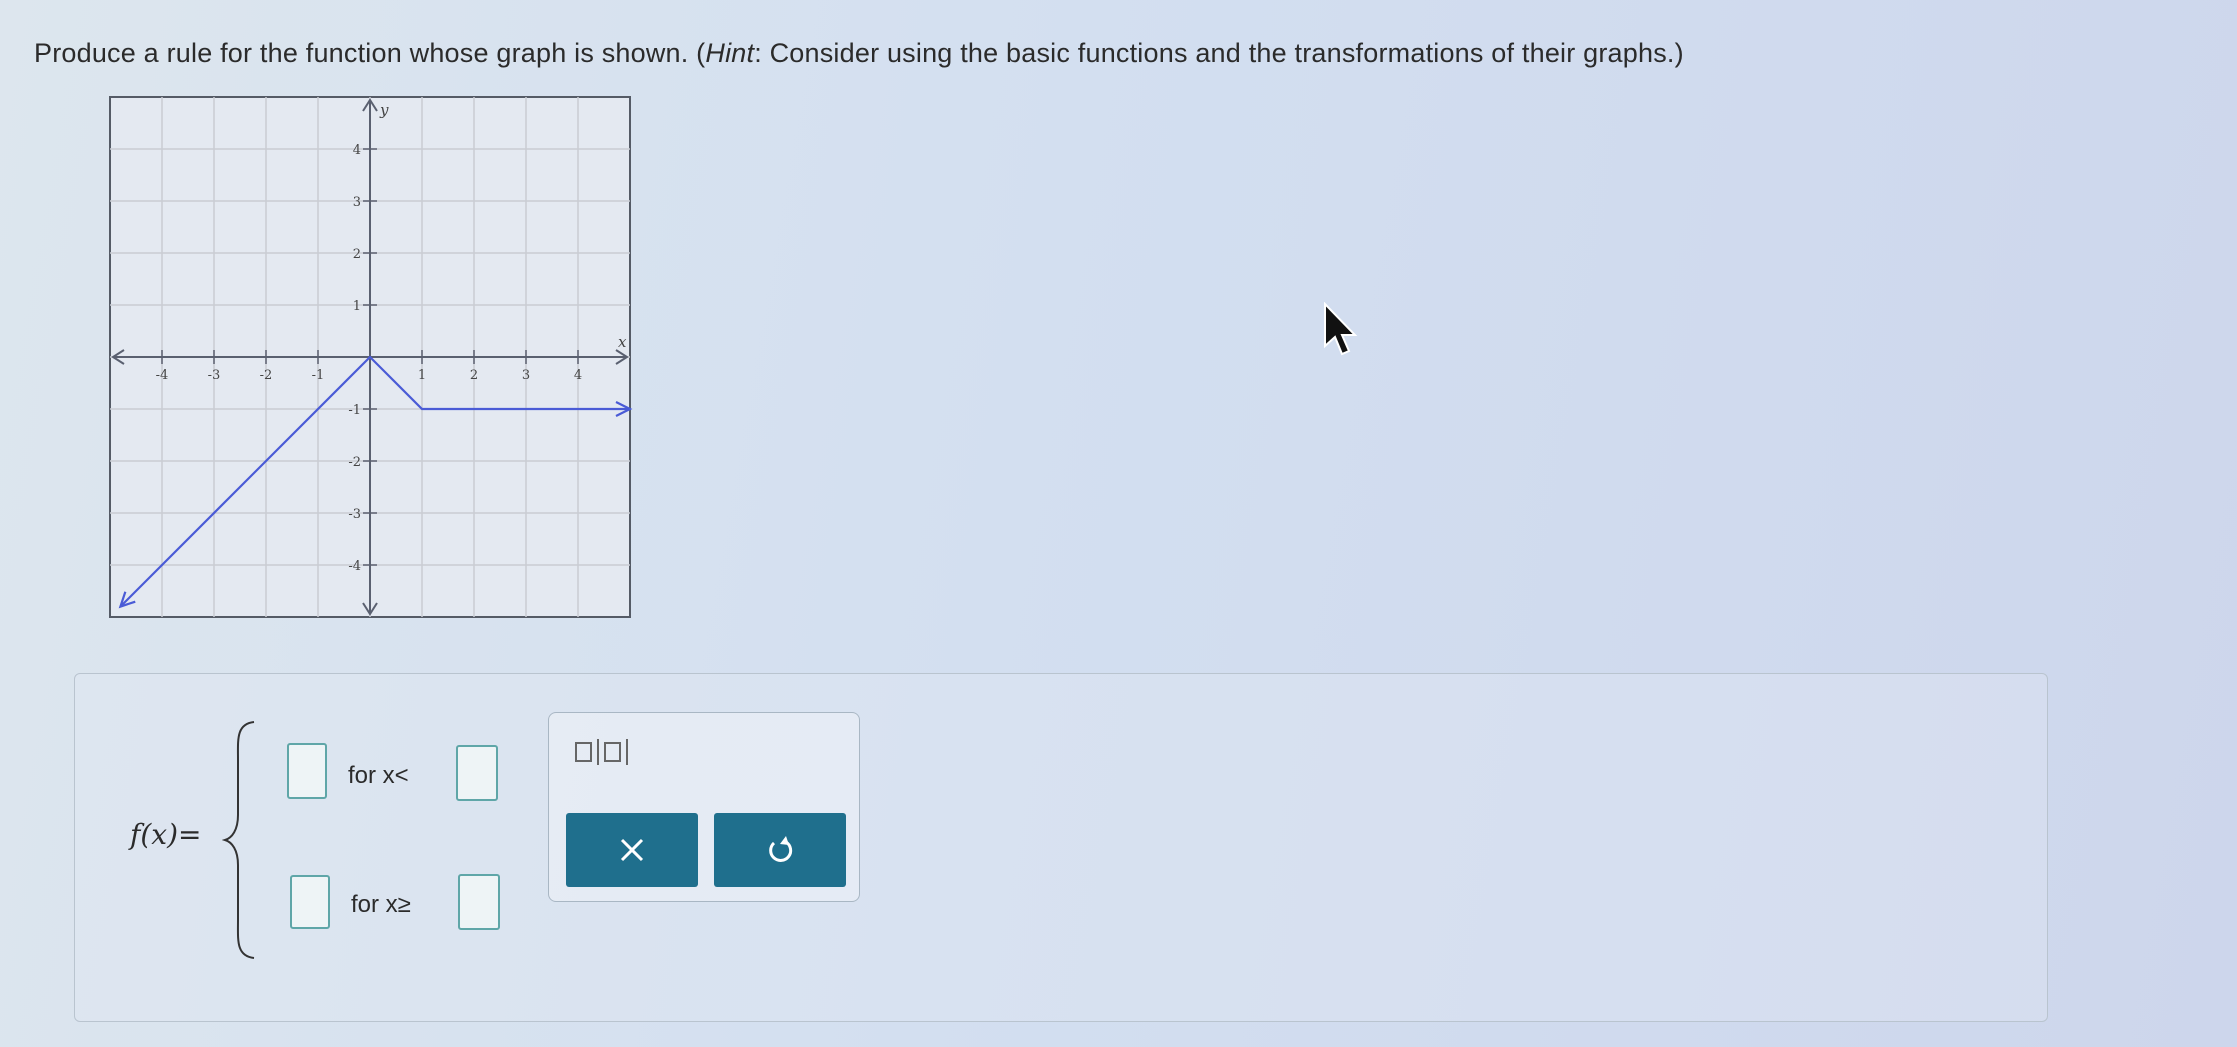 The height and width of the screenshot is (1047, 2237). I want to click on mouse-cursor-icon, so click(1341, 329).